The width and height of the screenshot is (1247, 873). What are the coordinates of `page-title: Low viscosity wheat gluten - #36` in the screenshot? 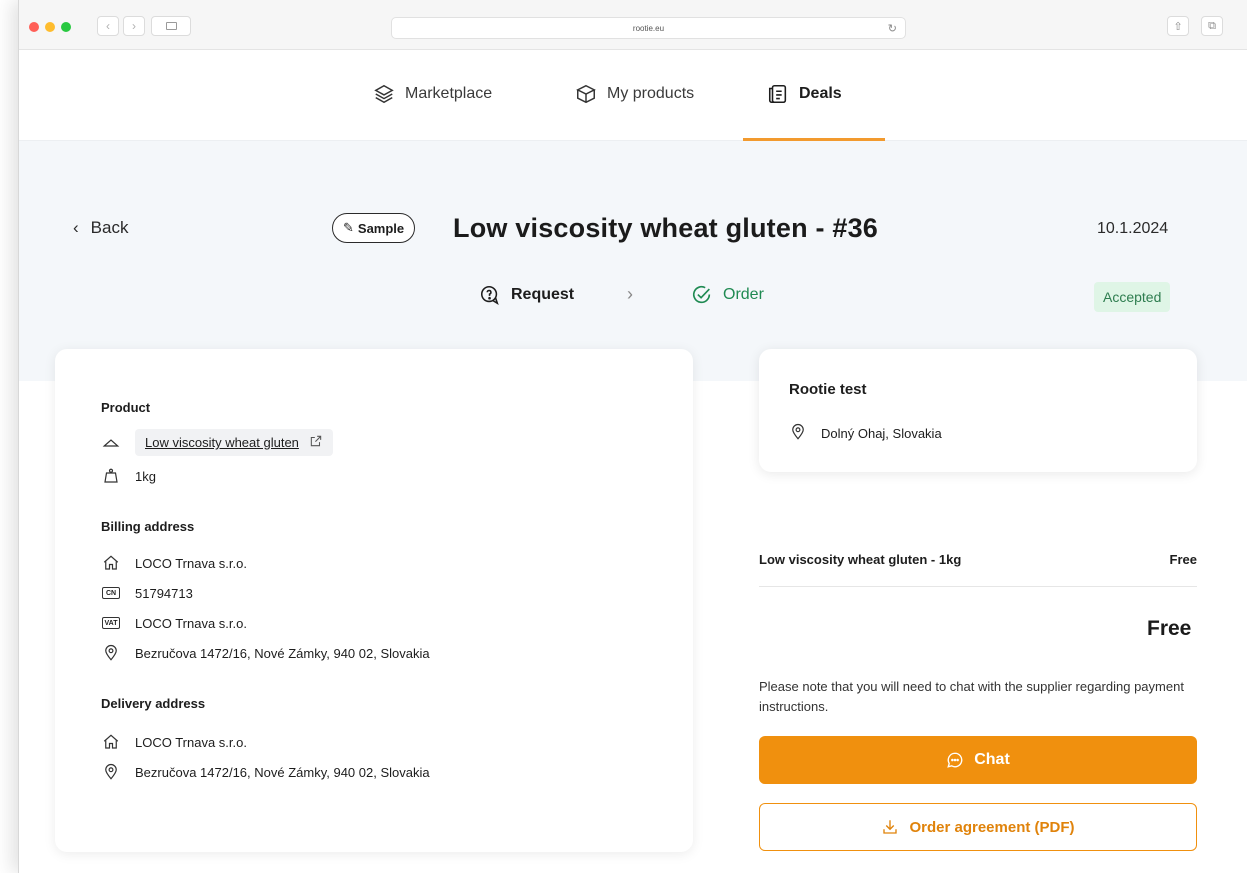 It's located at (666, 228).